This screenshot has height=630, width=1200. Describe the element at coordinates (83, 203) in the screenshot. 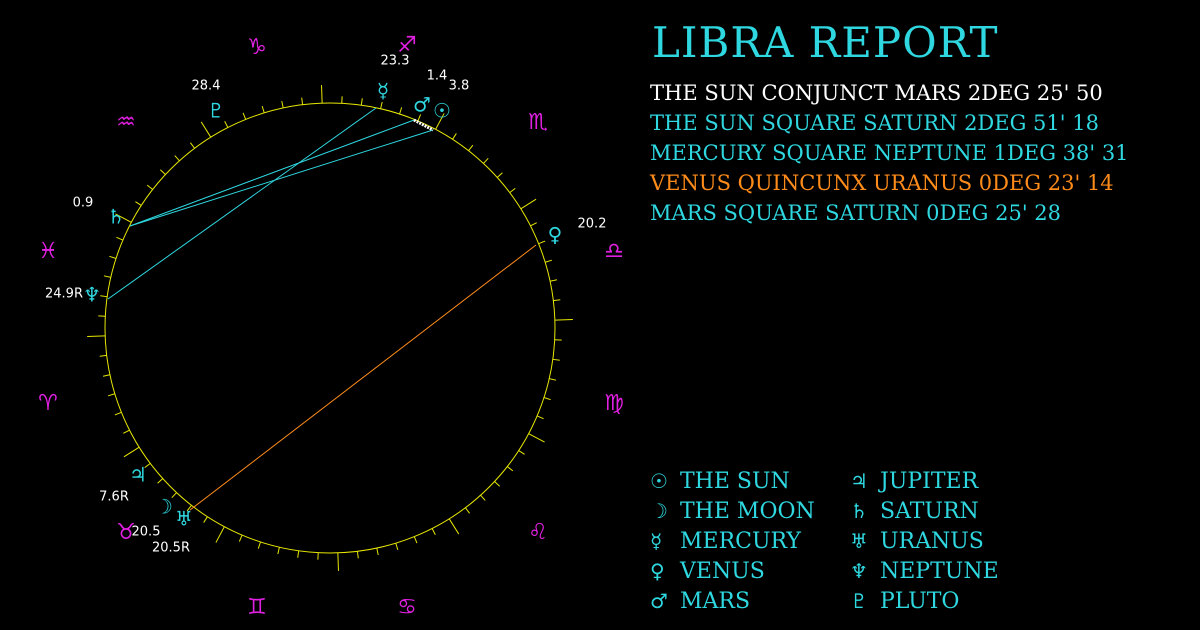

I see `planet-degree-label: 0.9` at that location.